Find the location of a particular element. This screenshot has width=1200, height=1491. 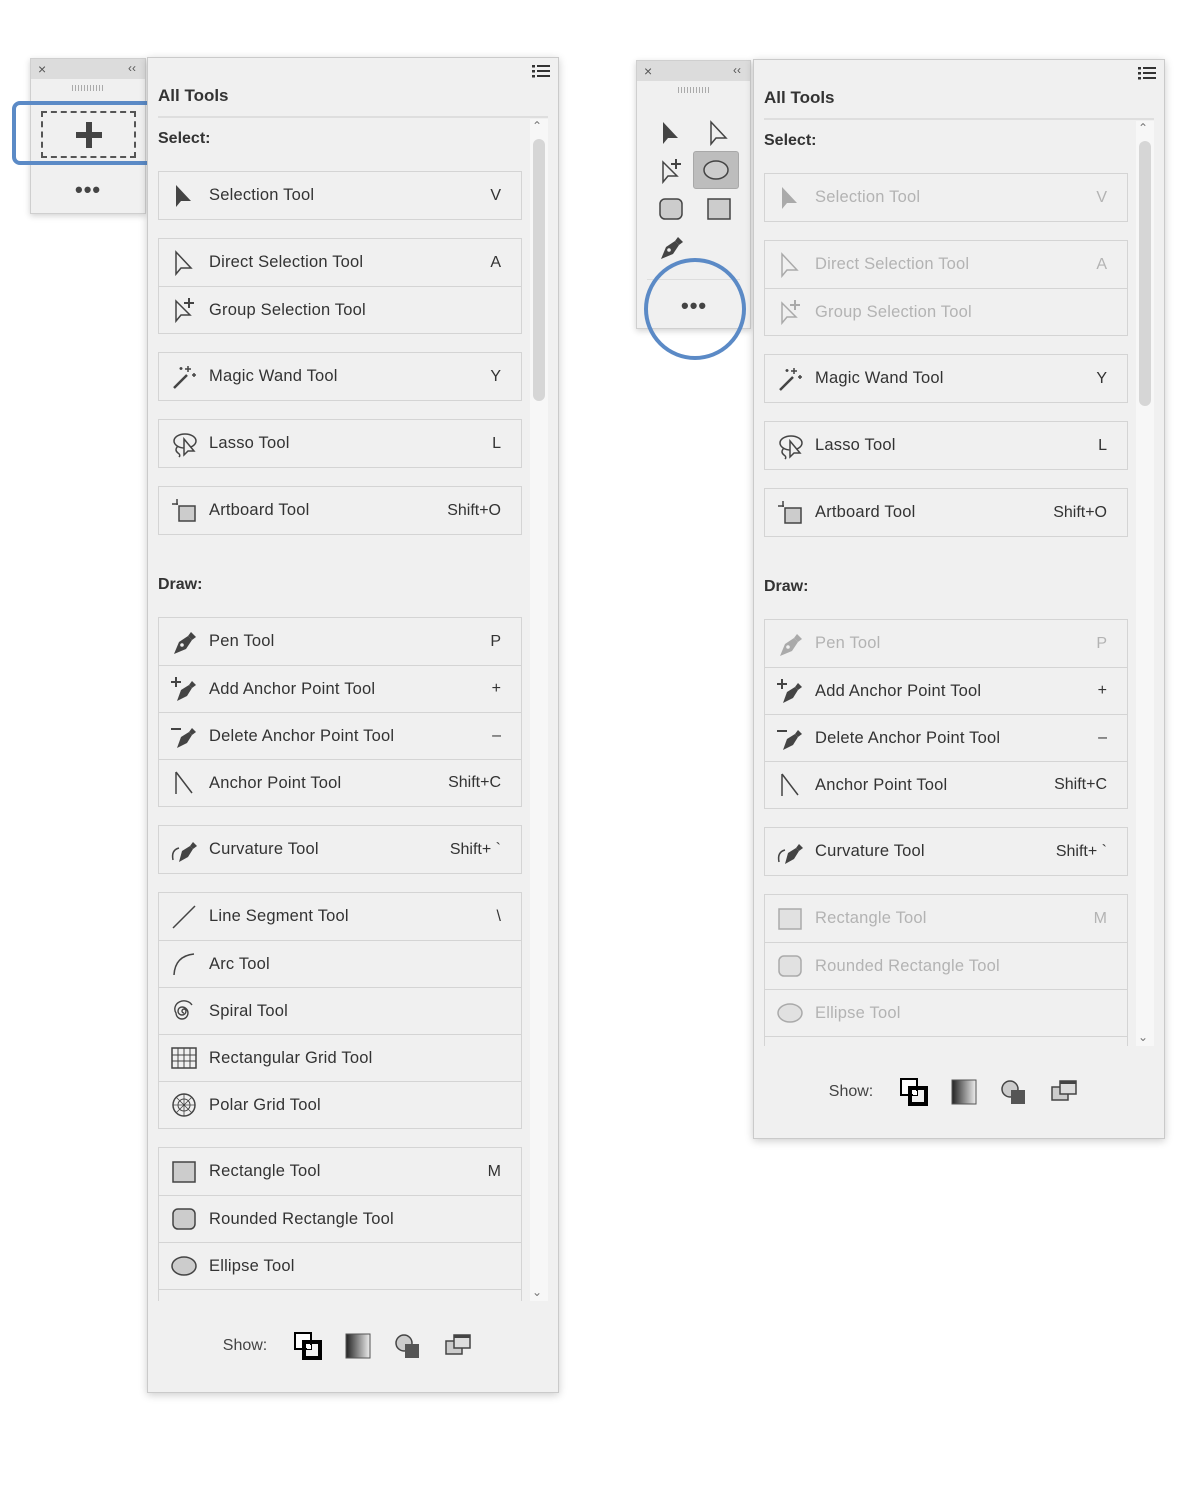

draw-modes-icon is located at coordinates (1013, 1092).